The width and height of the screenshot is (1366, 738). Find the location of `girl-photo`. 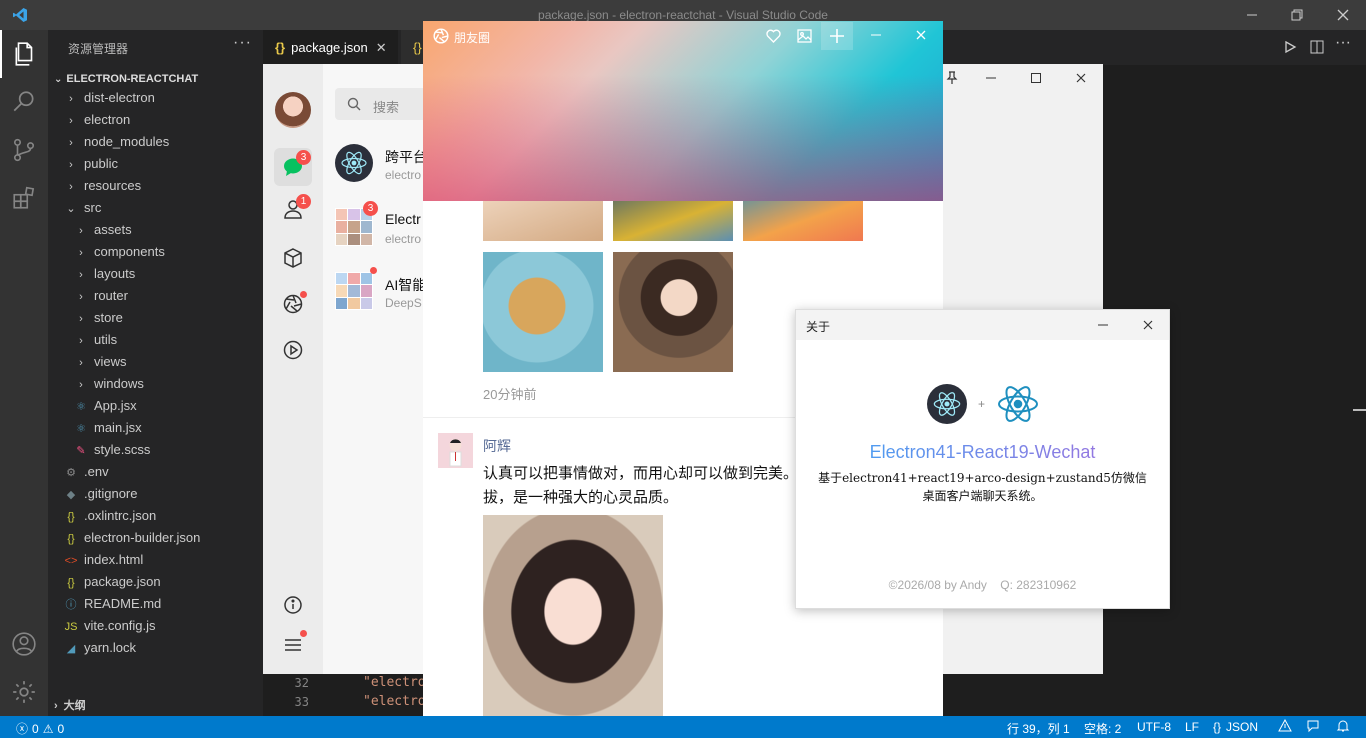

girl-photo is located at coordinates (673, 312).